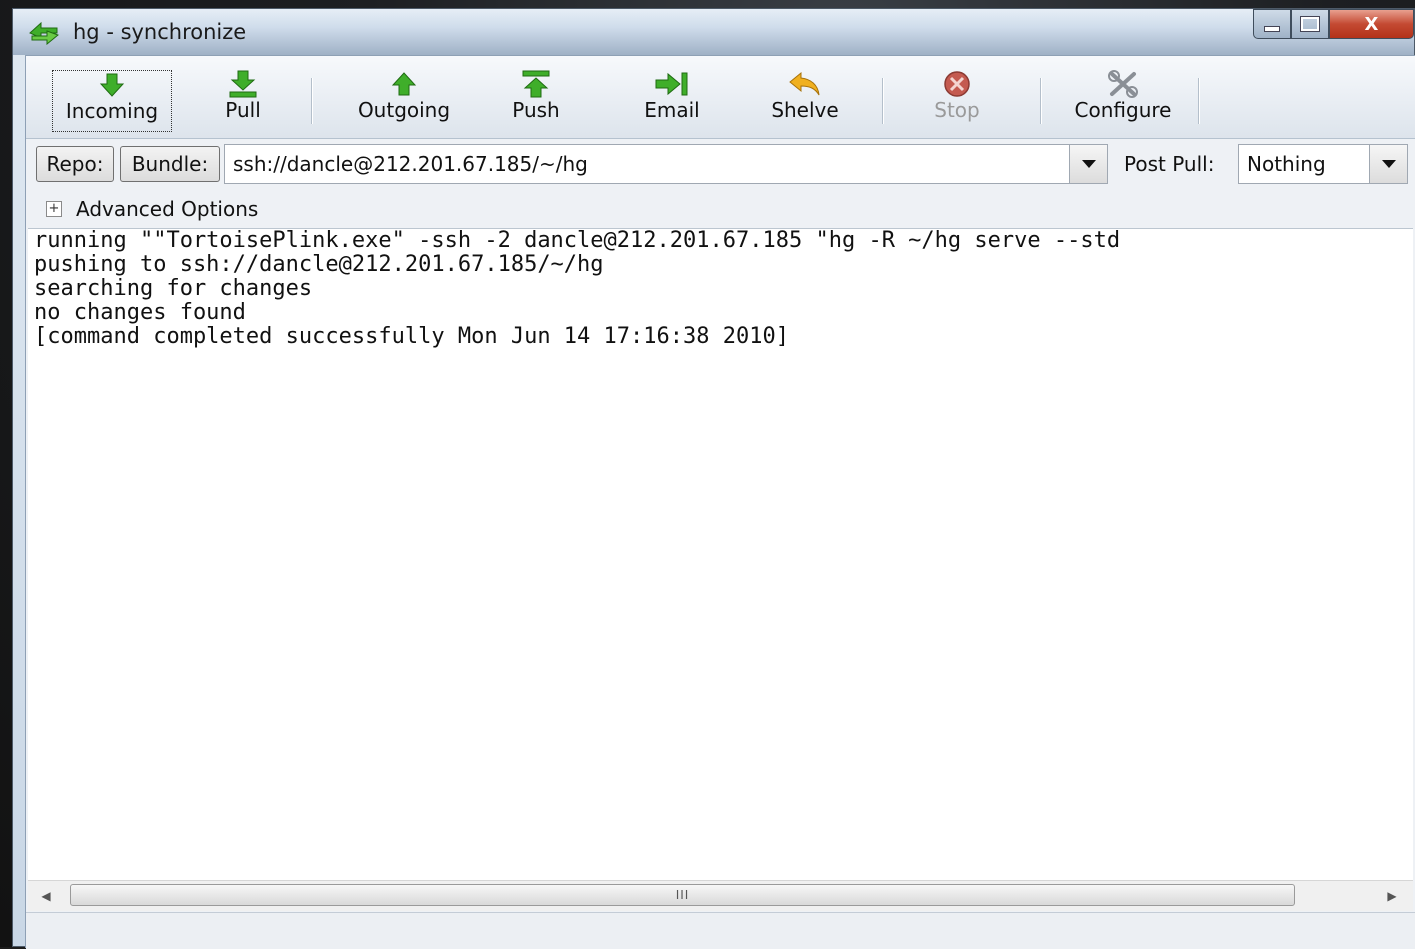 The image size is (1415, 949). I want to click on incoming-label: Incoming, so click(112, 111).